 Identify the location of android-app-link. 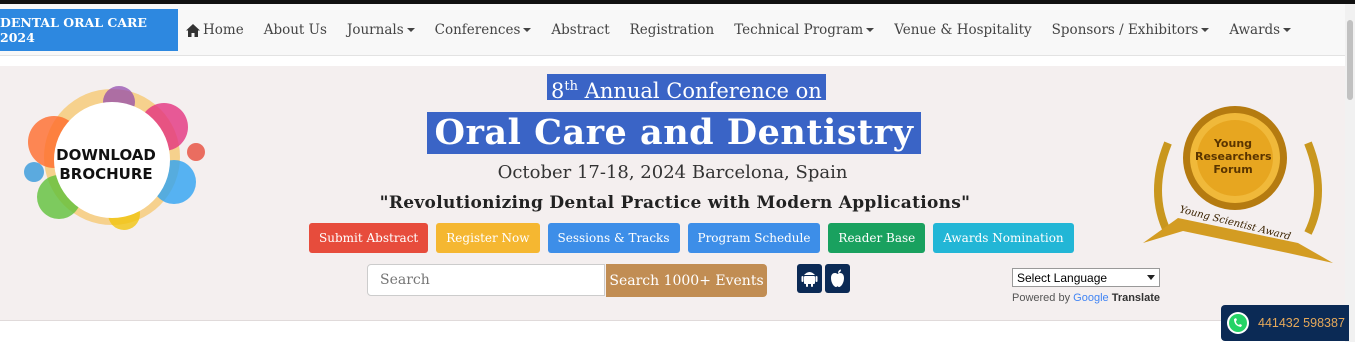
(809, 278).